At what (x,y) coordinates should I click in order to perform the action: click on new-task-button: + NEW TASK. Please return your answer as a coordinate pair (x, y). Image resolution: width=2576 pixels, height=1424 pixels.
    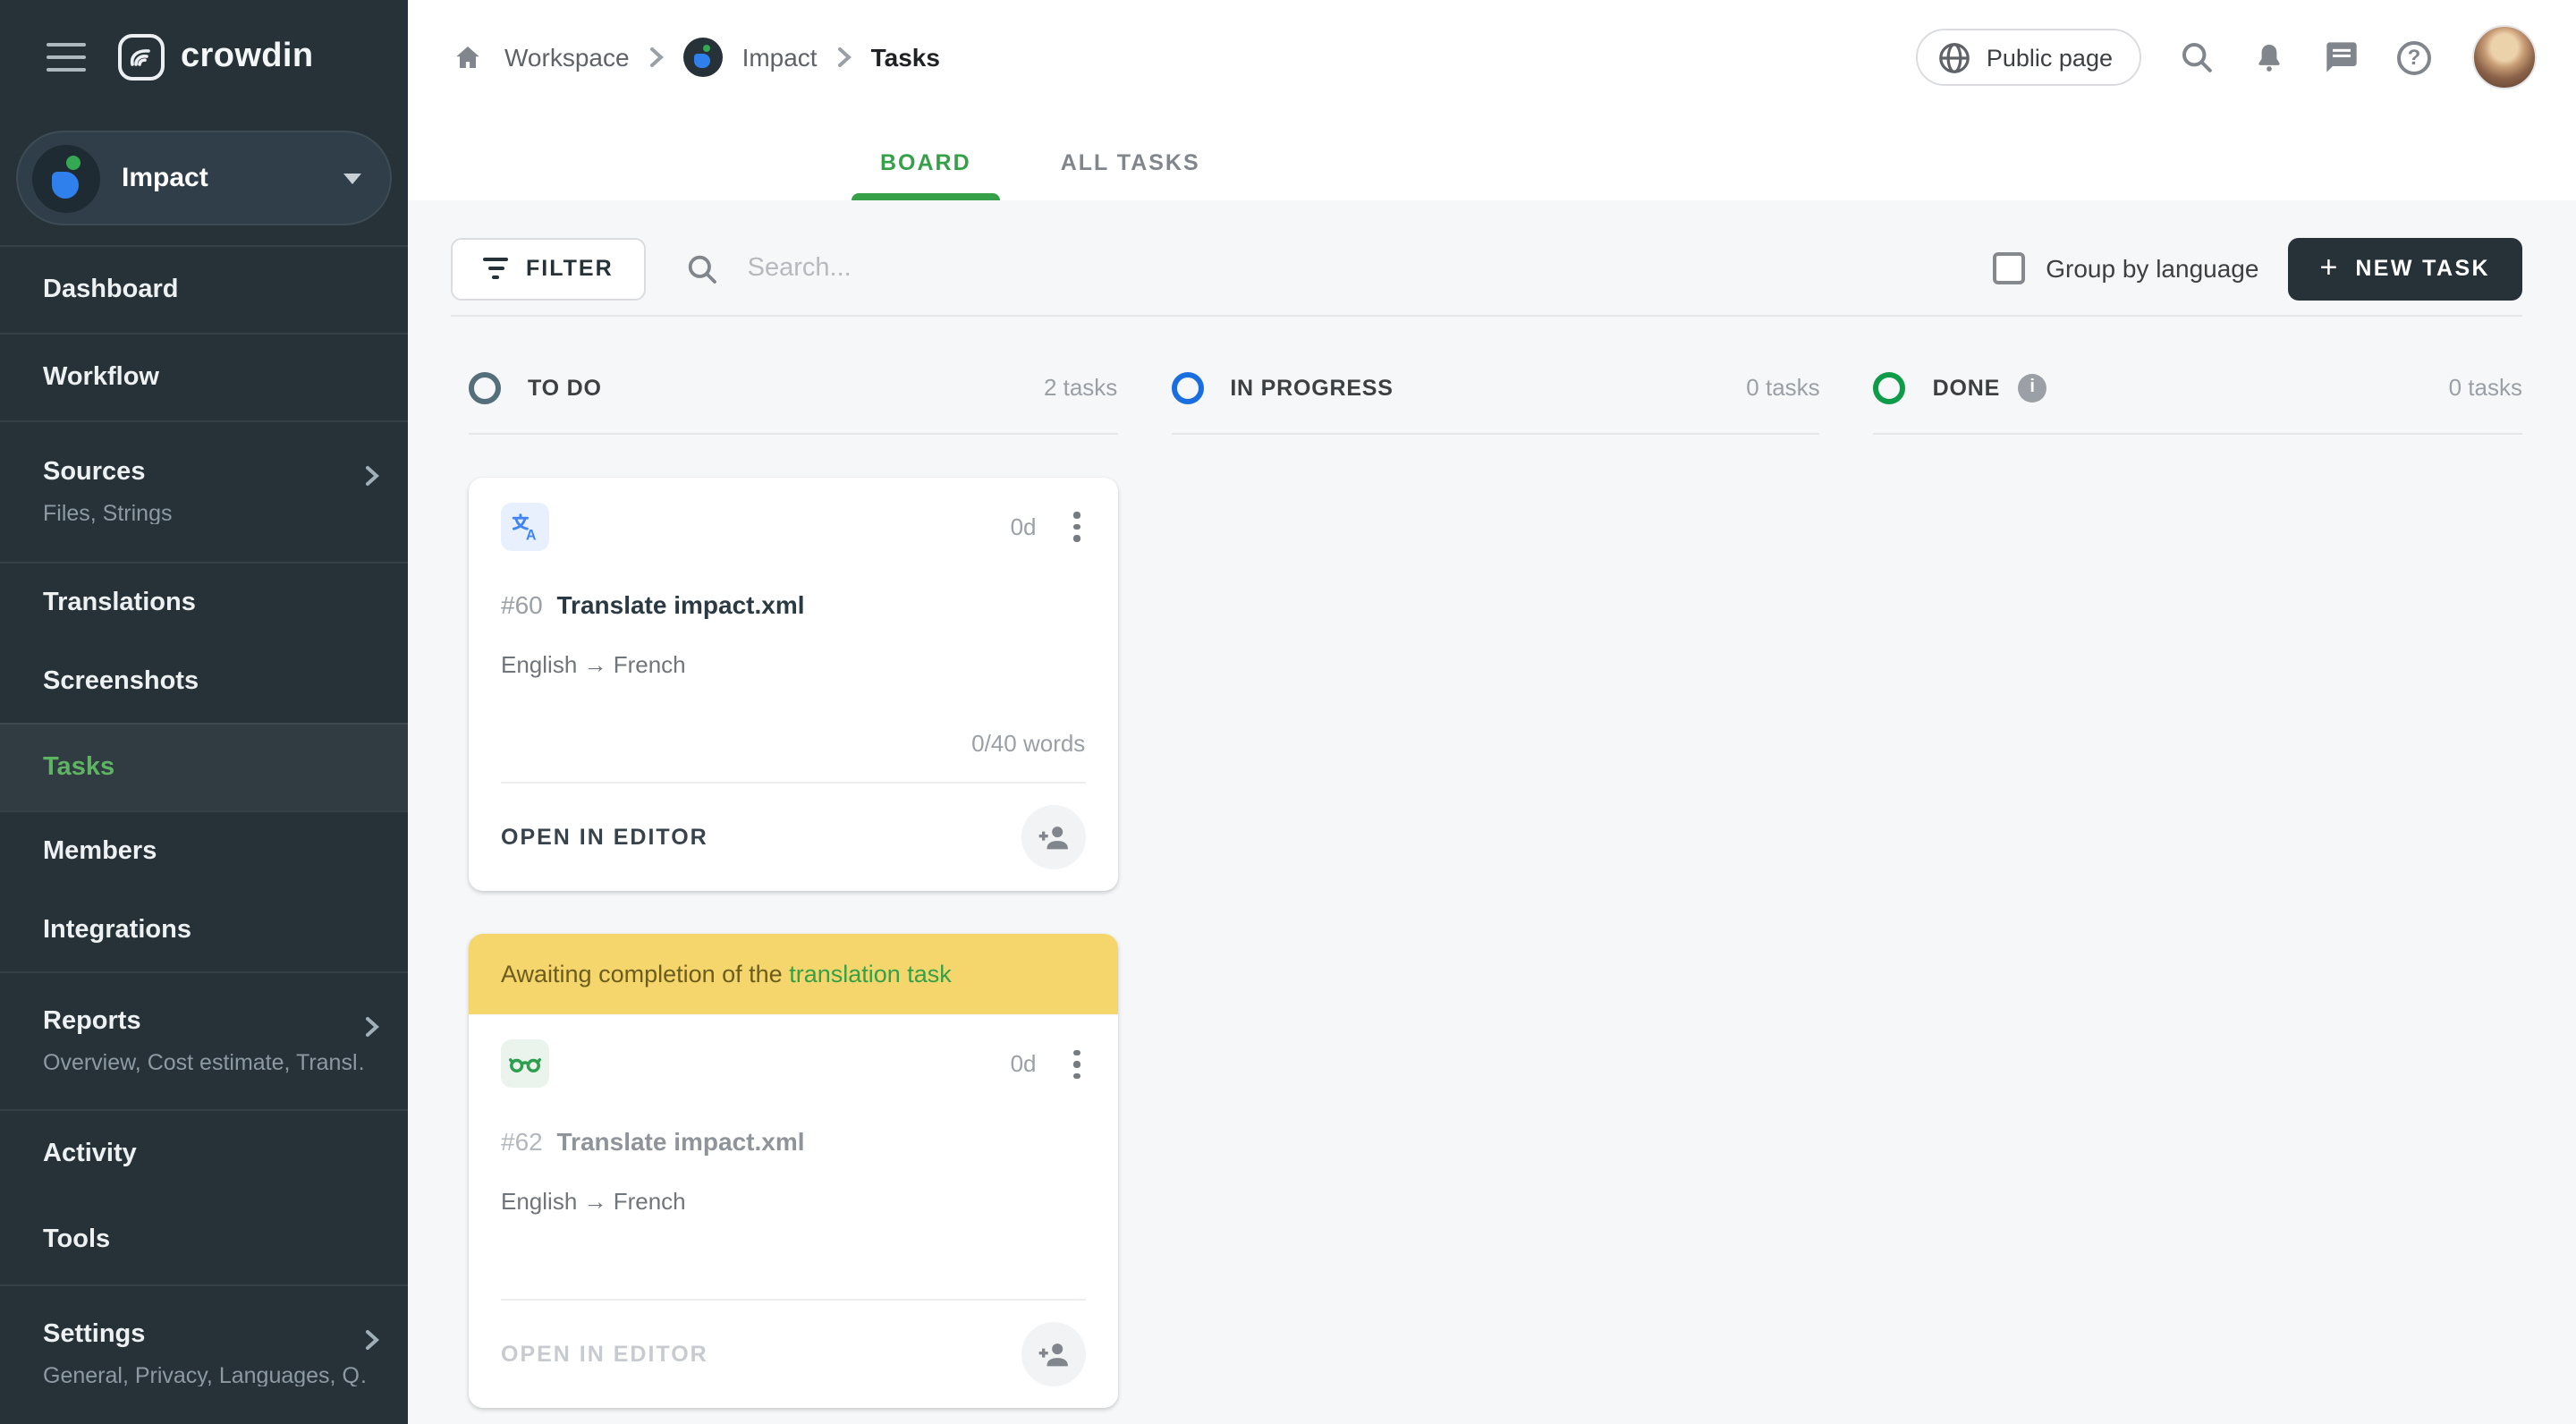
    Looking at the image, I should click on (2404, 268).